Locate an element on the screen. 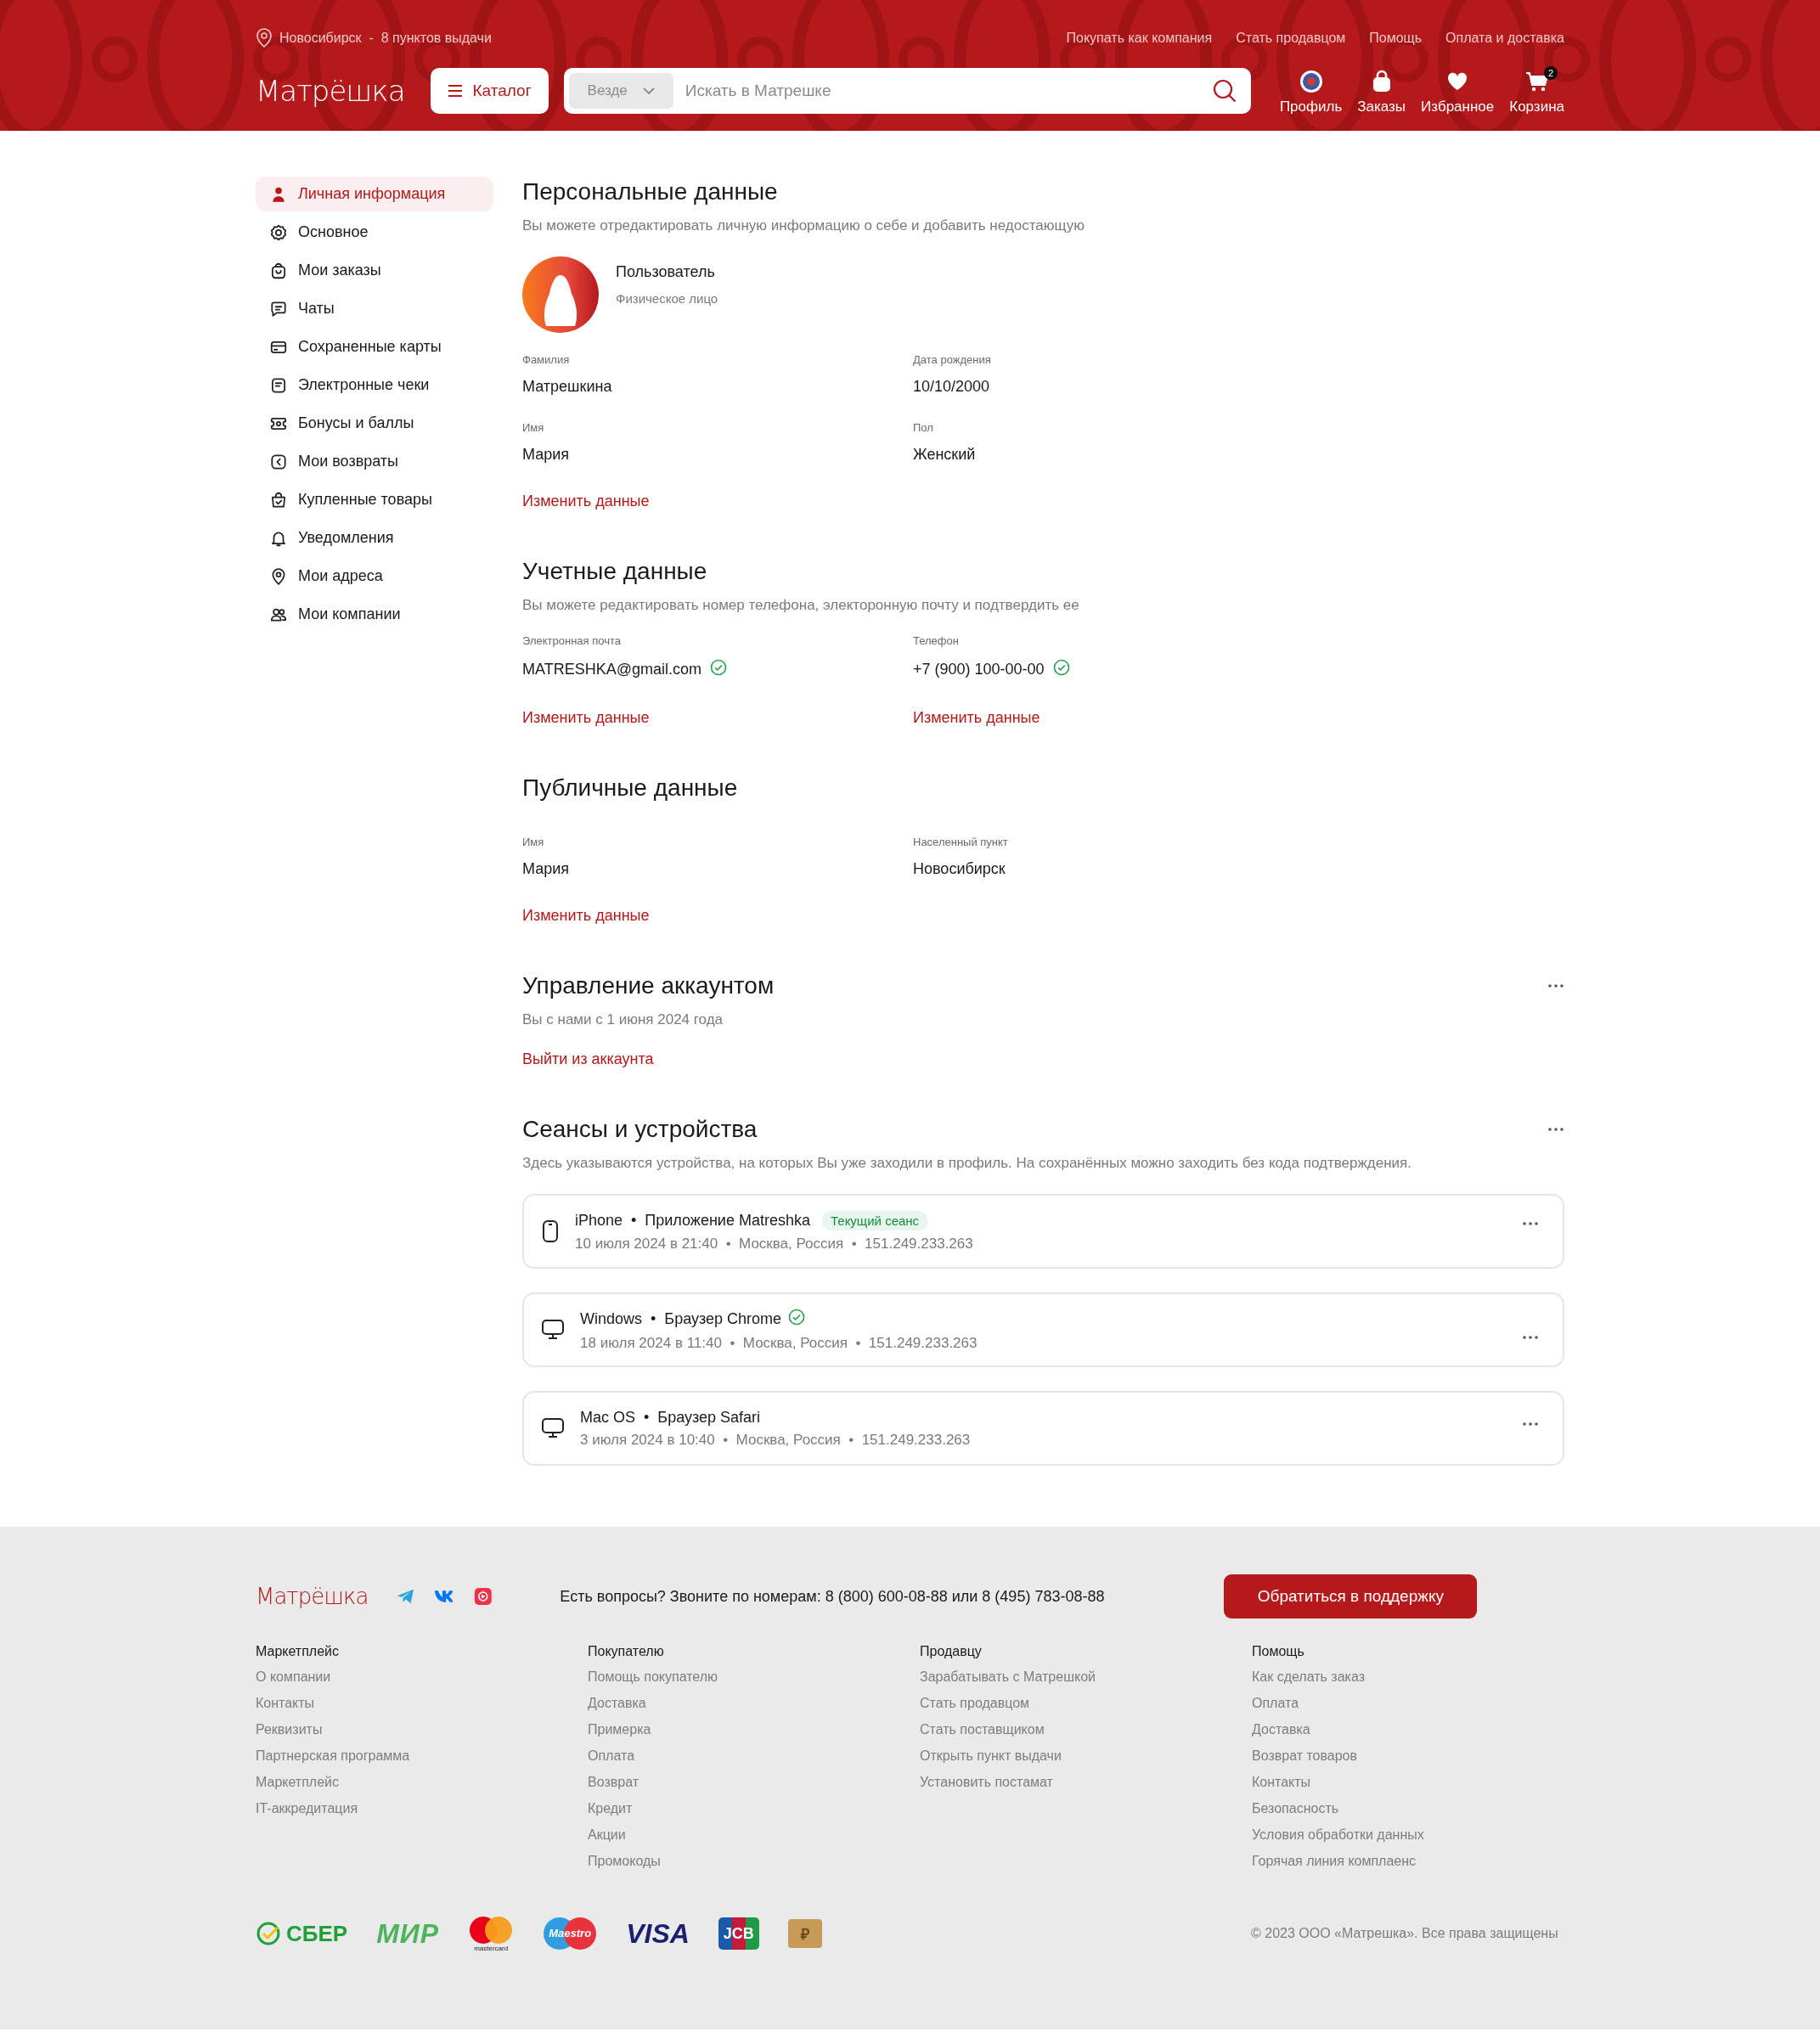 Image resolution: width=1820 pixels, height=2038 pixels. footer-heading: Маркетплейс is located at coordinates (298, 1651).